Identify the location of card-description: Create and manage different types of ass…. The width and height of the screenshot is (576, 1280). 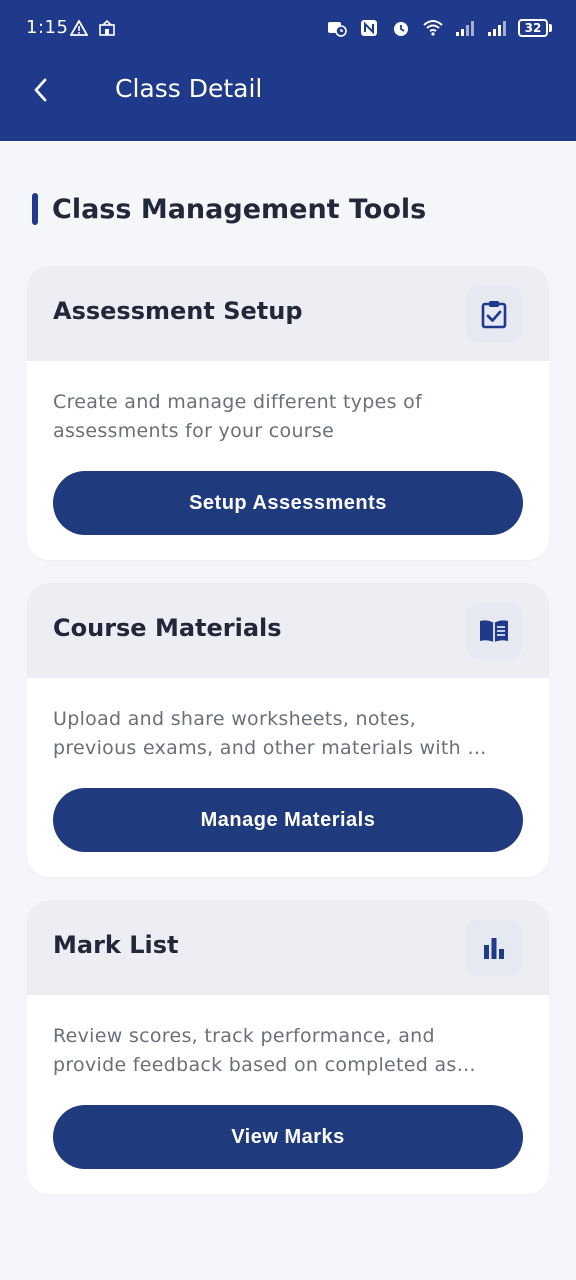
(288, 417).